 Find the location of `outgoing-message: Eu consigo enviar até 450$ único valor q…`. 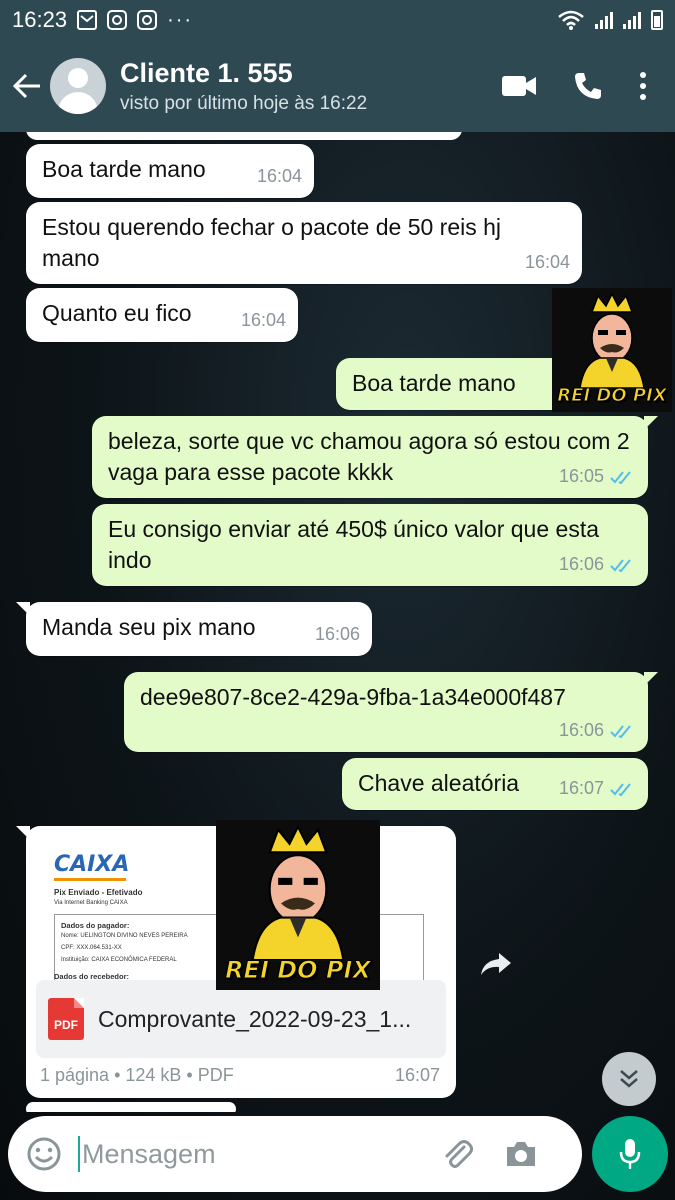

outgoing-message: Eu consigo enviar até 450$ único valor q… is located at coordinates (370, 545).